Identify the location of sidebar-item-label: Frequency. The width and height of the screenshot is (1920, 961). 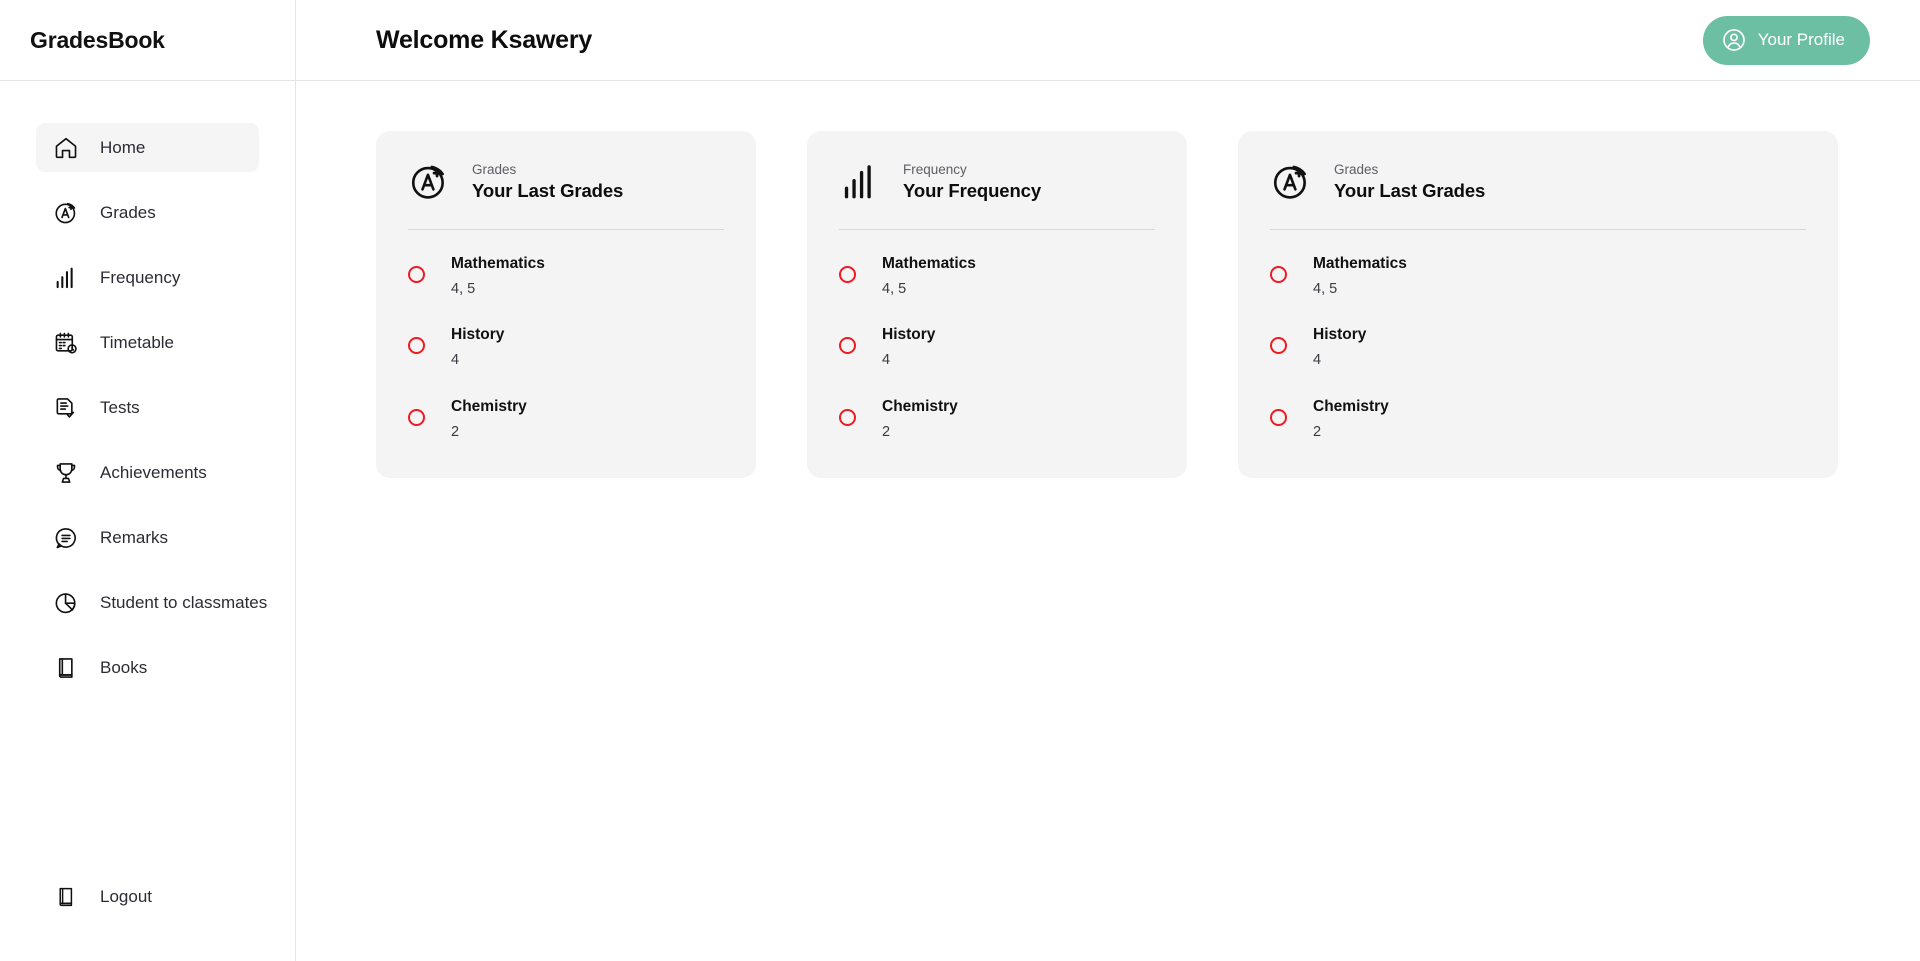
(140, 277).